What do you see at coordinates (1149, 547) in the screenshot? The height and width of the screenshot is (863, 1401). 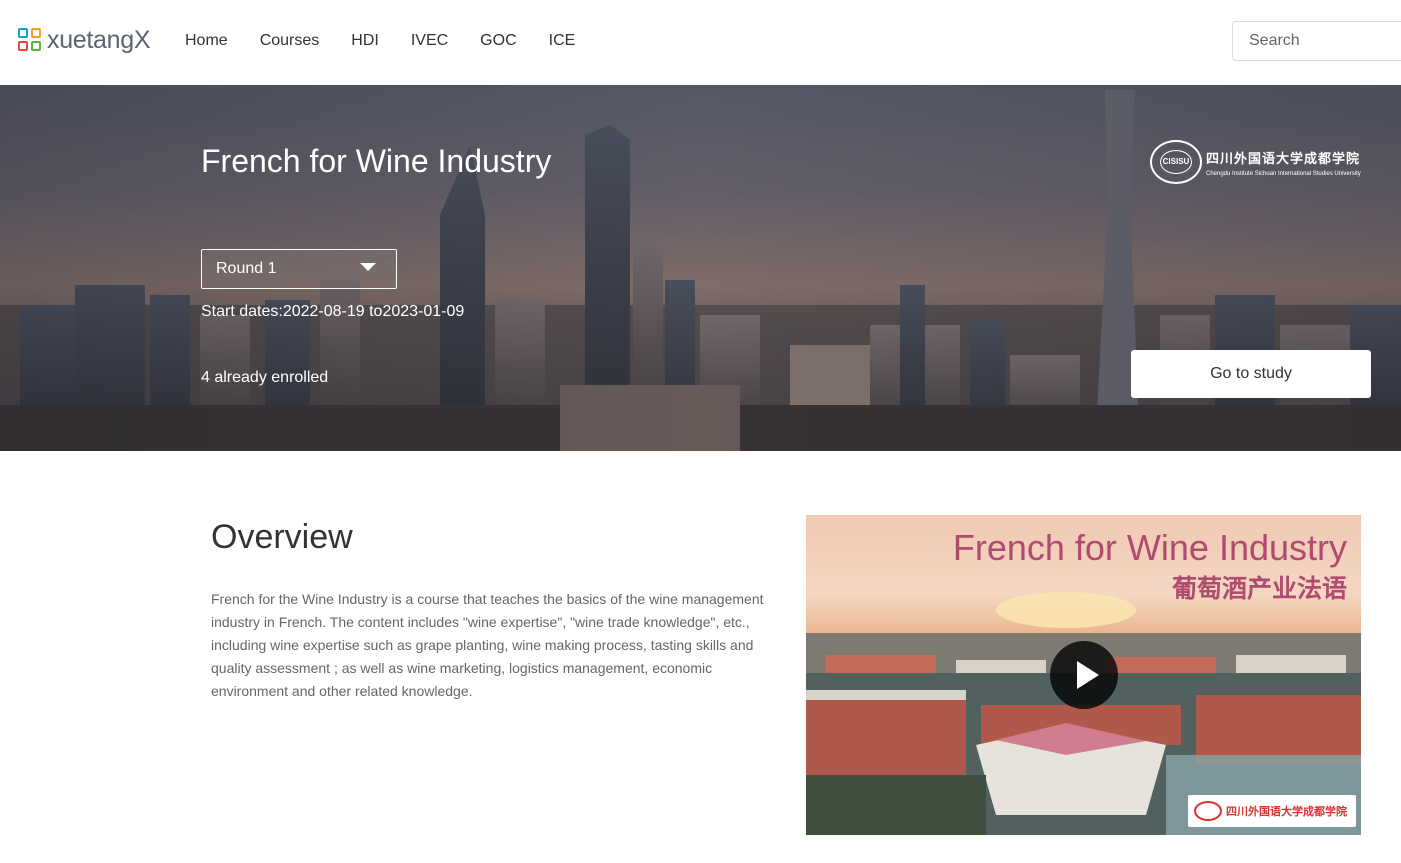 I see `video-title-en: French for Wine Industry` at bounding box center [1149, 547].